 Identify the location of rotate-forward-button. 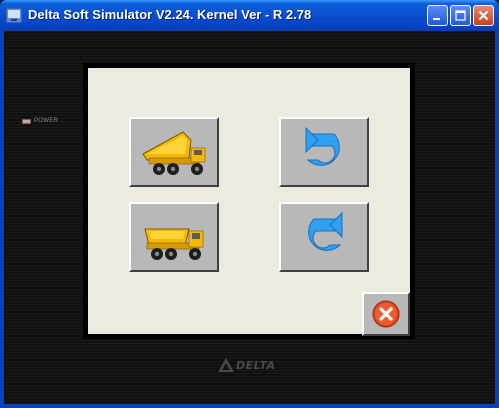
(324, 237).